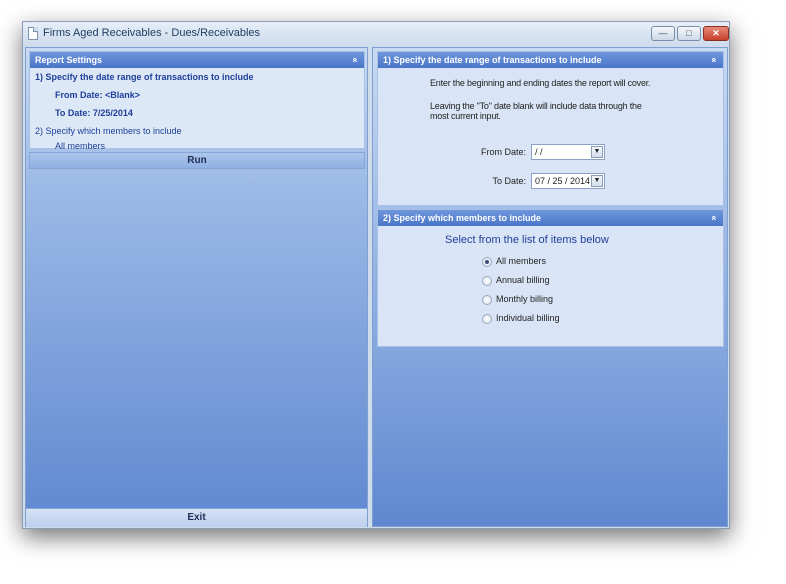 This screenshot has width=786, height=584. Describe the element at coordinates (503, 152) in the screenshot. I see `from-date-label: From Date:` at that location.